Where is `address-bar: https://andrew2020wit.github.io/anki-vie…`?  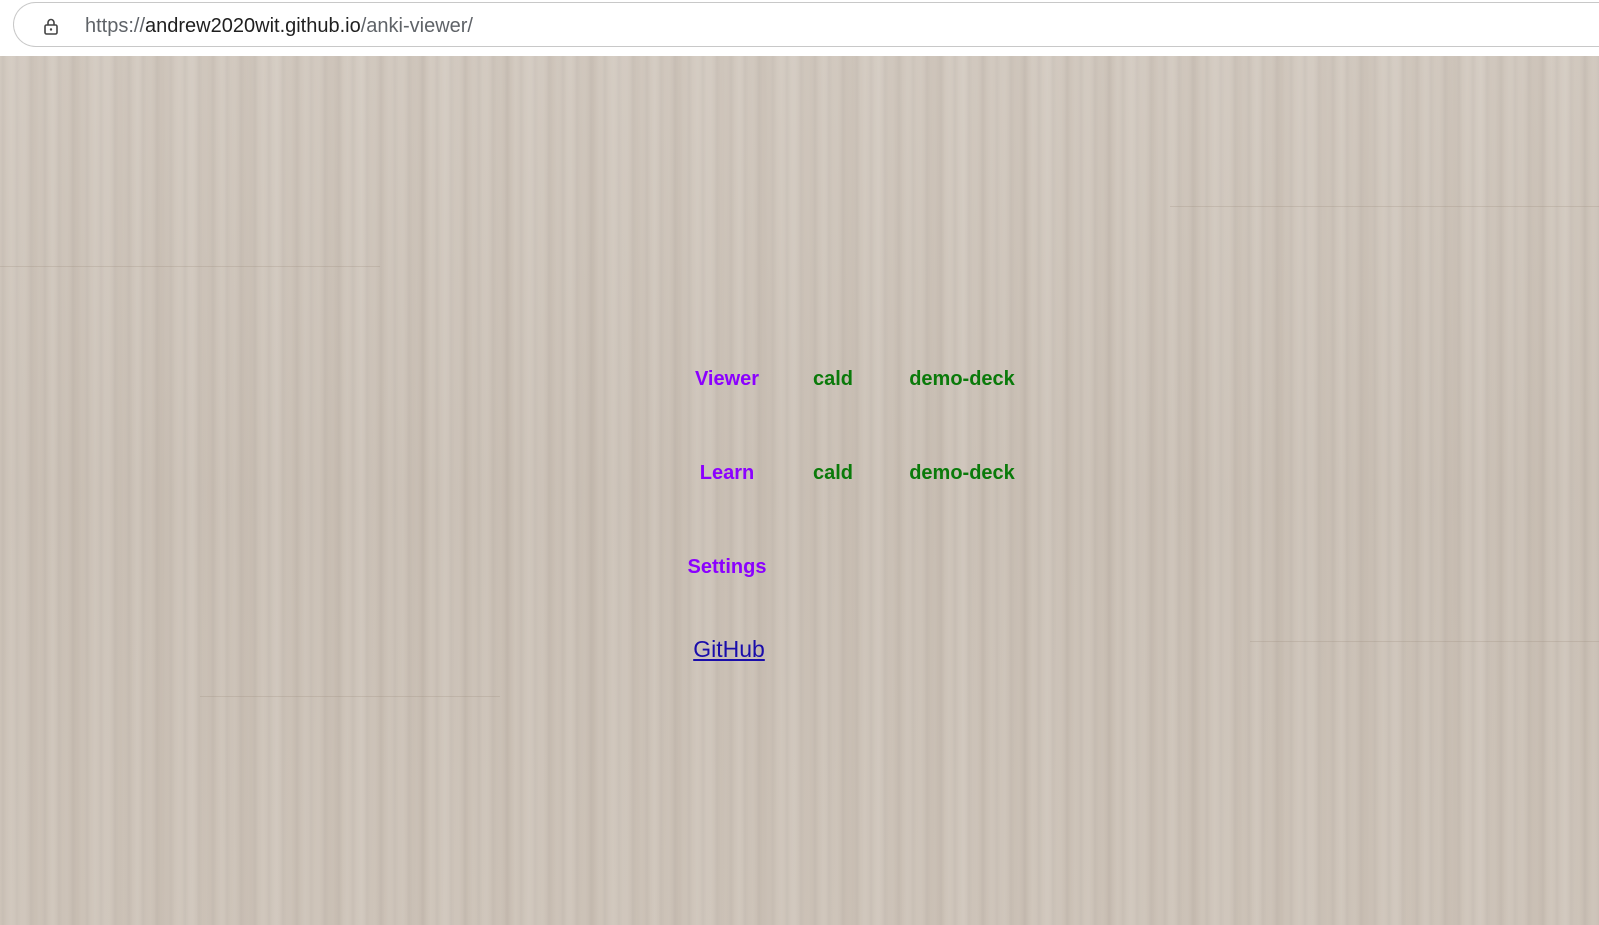 address-bar: https://andrew2020wit.github.io/anki-vie… is located at coordinates (806, 24).